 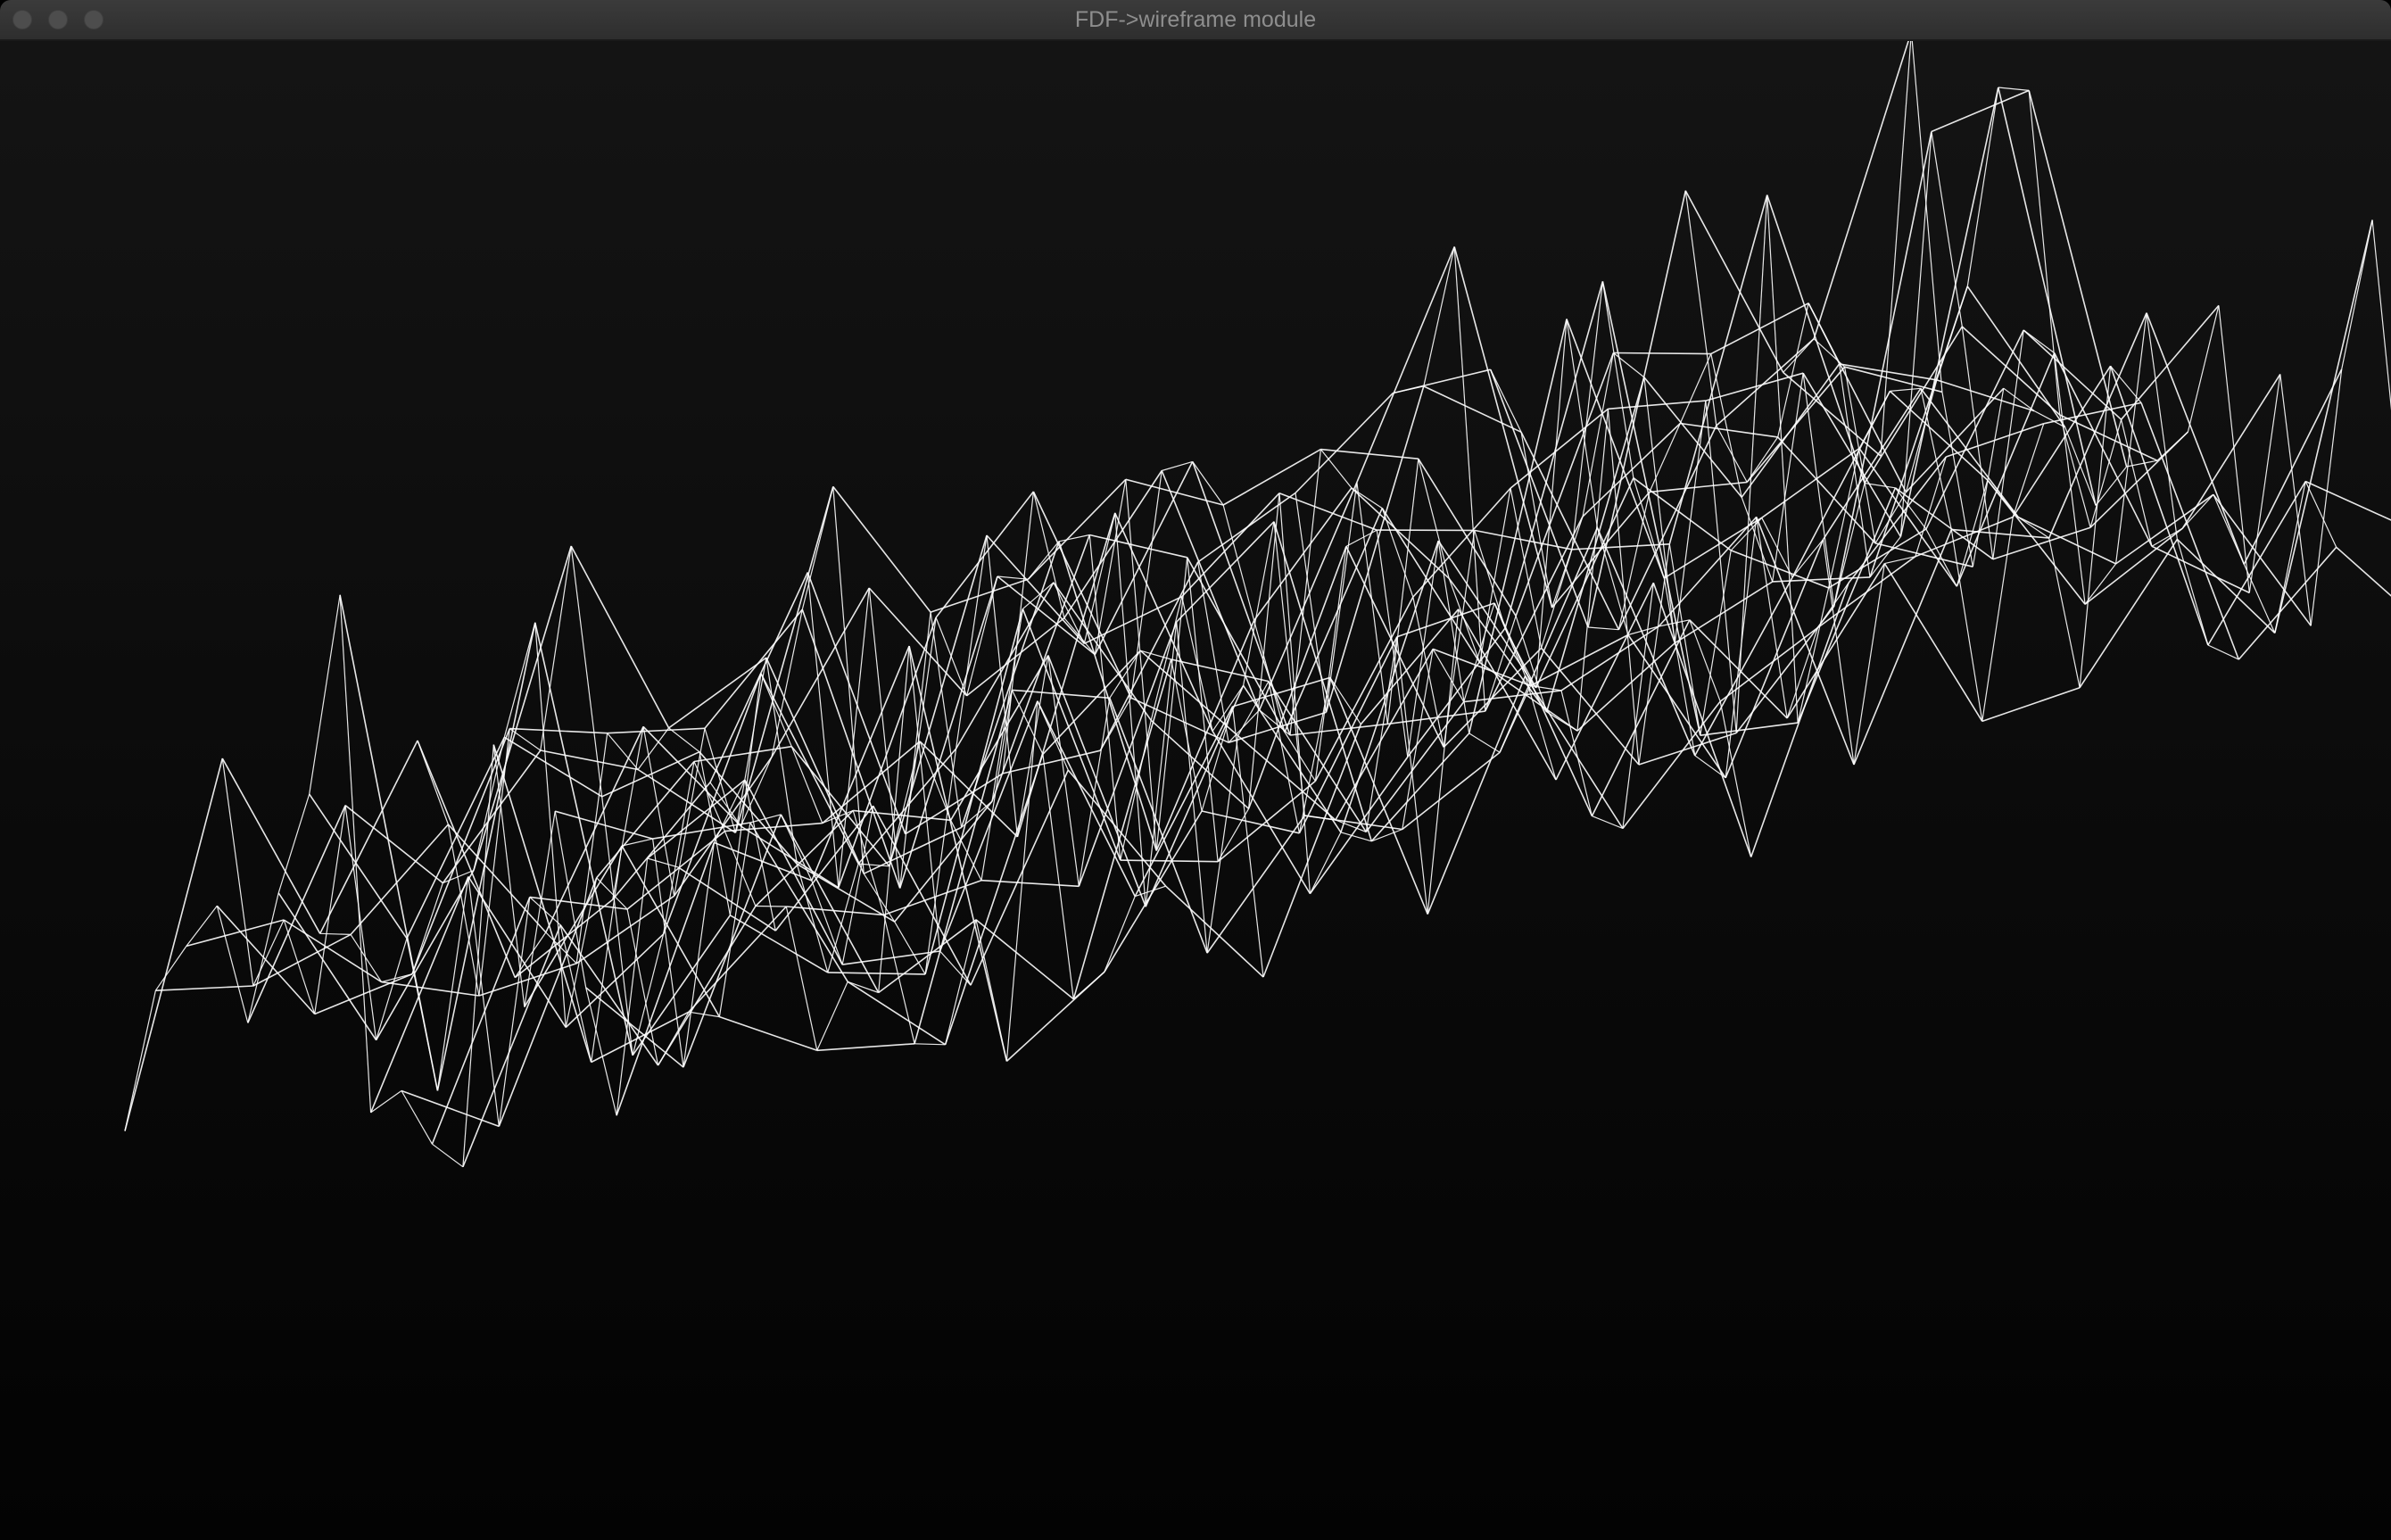 I want to click on window-title: FDF->wireframe module, so click(x=1195, y=19).